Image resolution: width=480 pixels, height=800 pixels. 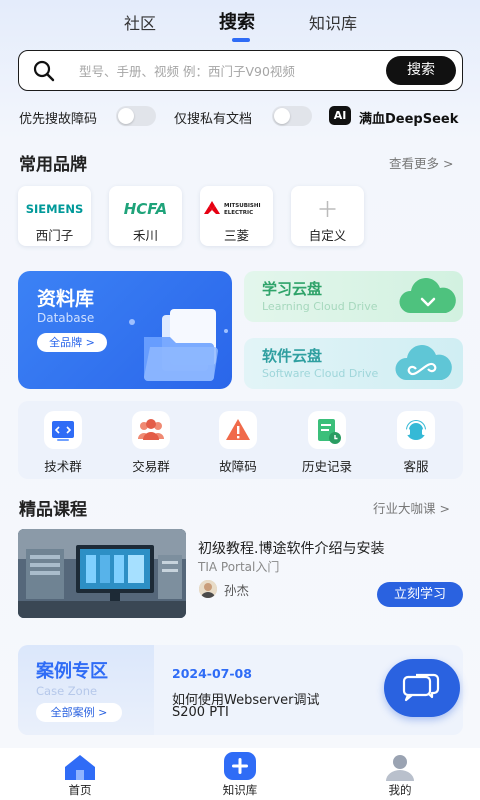 I want to click on code-window-icon, so click(x=63, y=430).